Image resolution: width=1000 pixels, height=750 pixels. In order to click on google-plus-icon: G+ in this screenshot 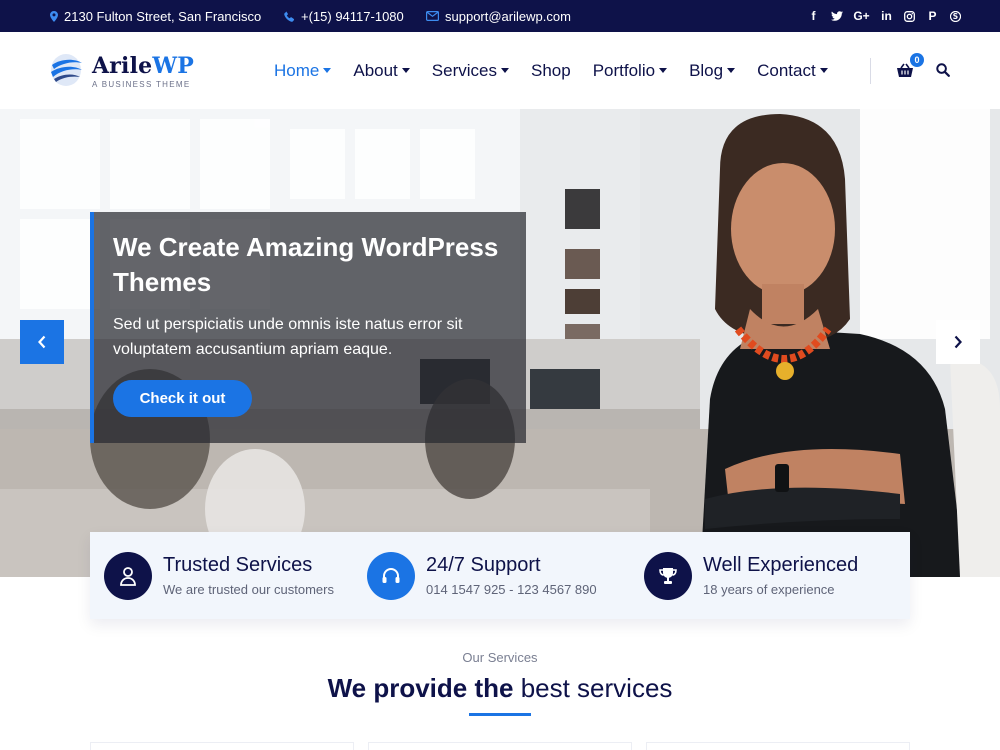, I will do `click(861, 16)`.